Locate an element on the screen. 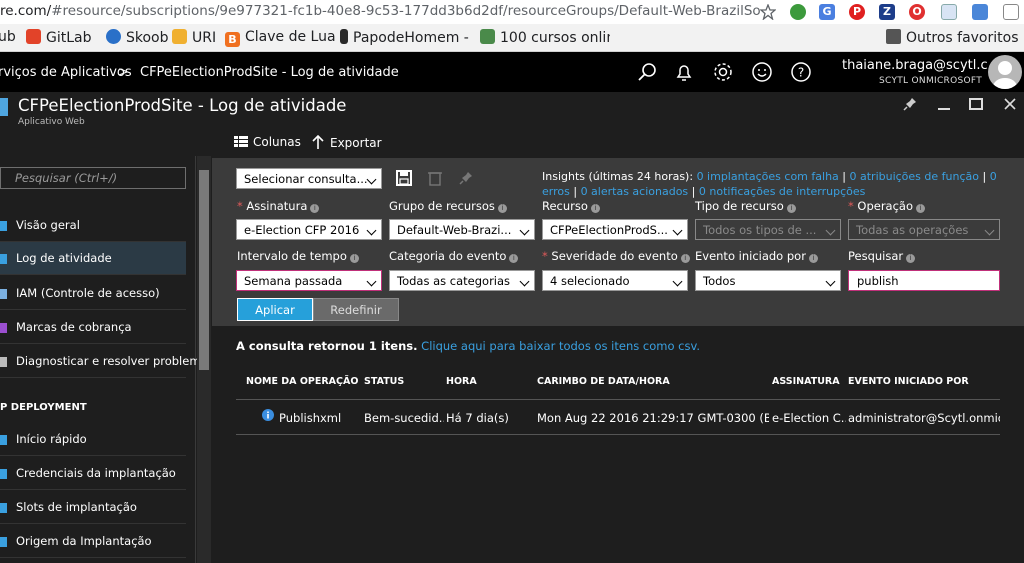  sidebar-item-credentials: Credenciais da implantação is located at coordinates (93, 473).